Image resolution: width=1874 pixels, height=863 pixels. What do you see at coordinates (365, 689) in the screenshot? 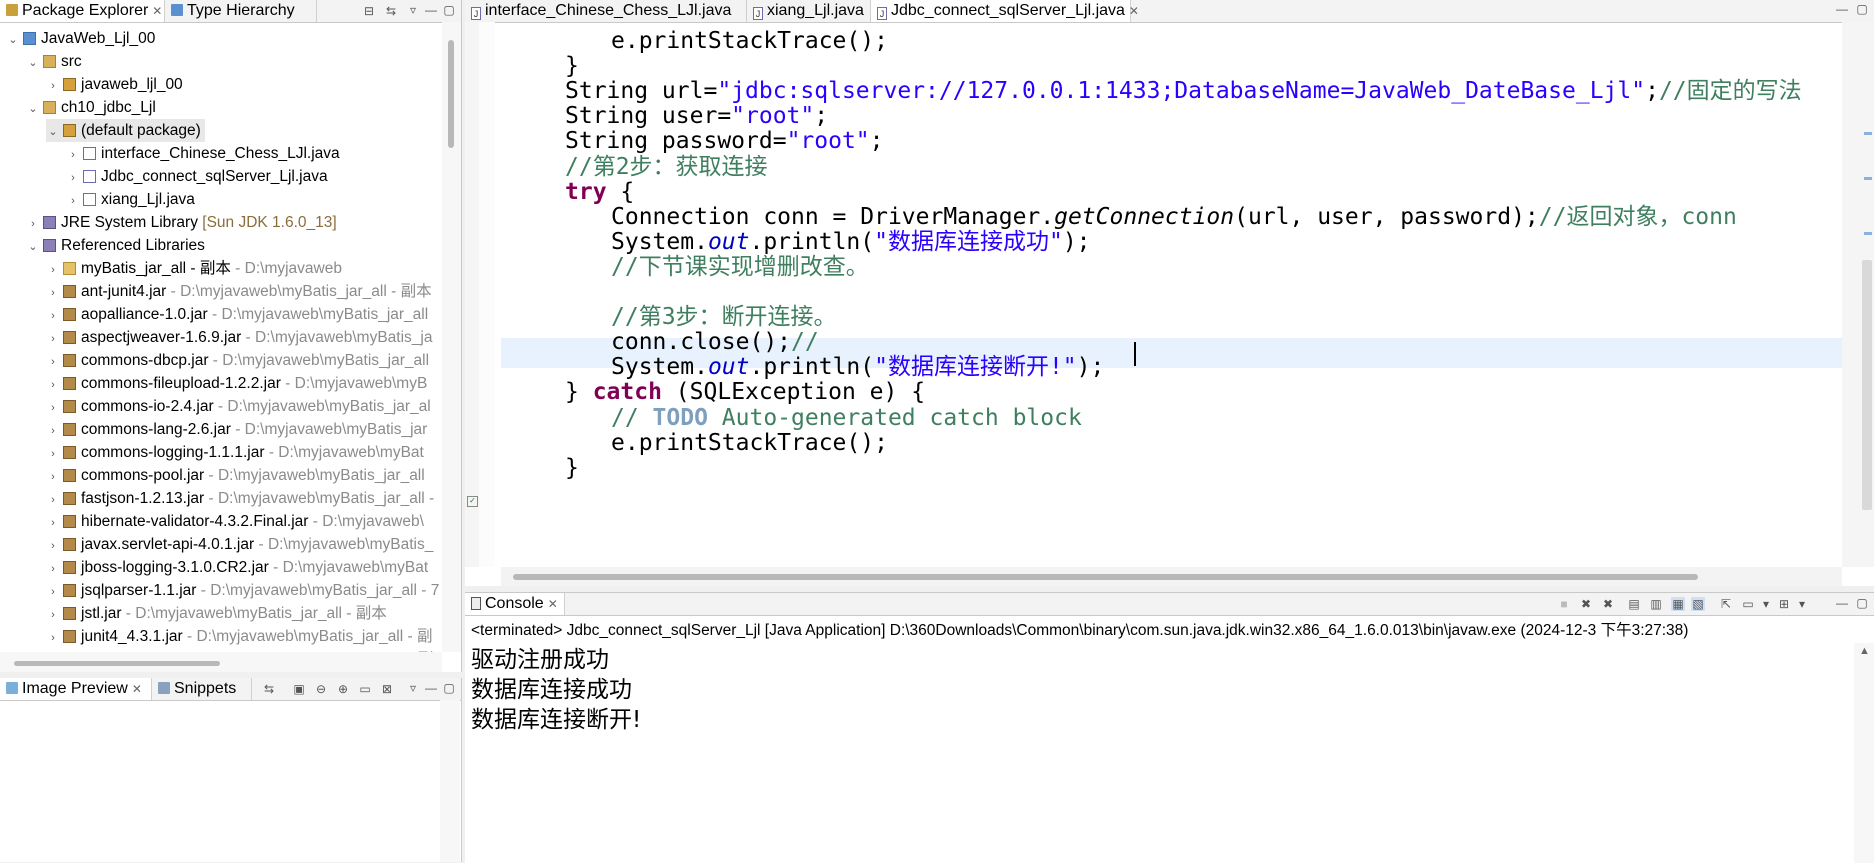
I see `actual-size-icon: ▭` at bounding box center [365, 689].